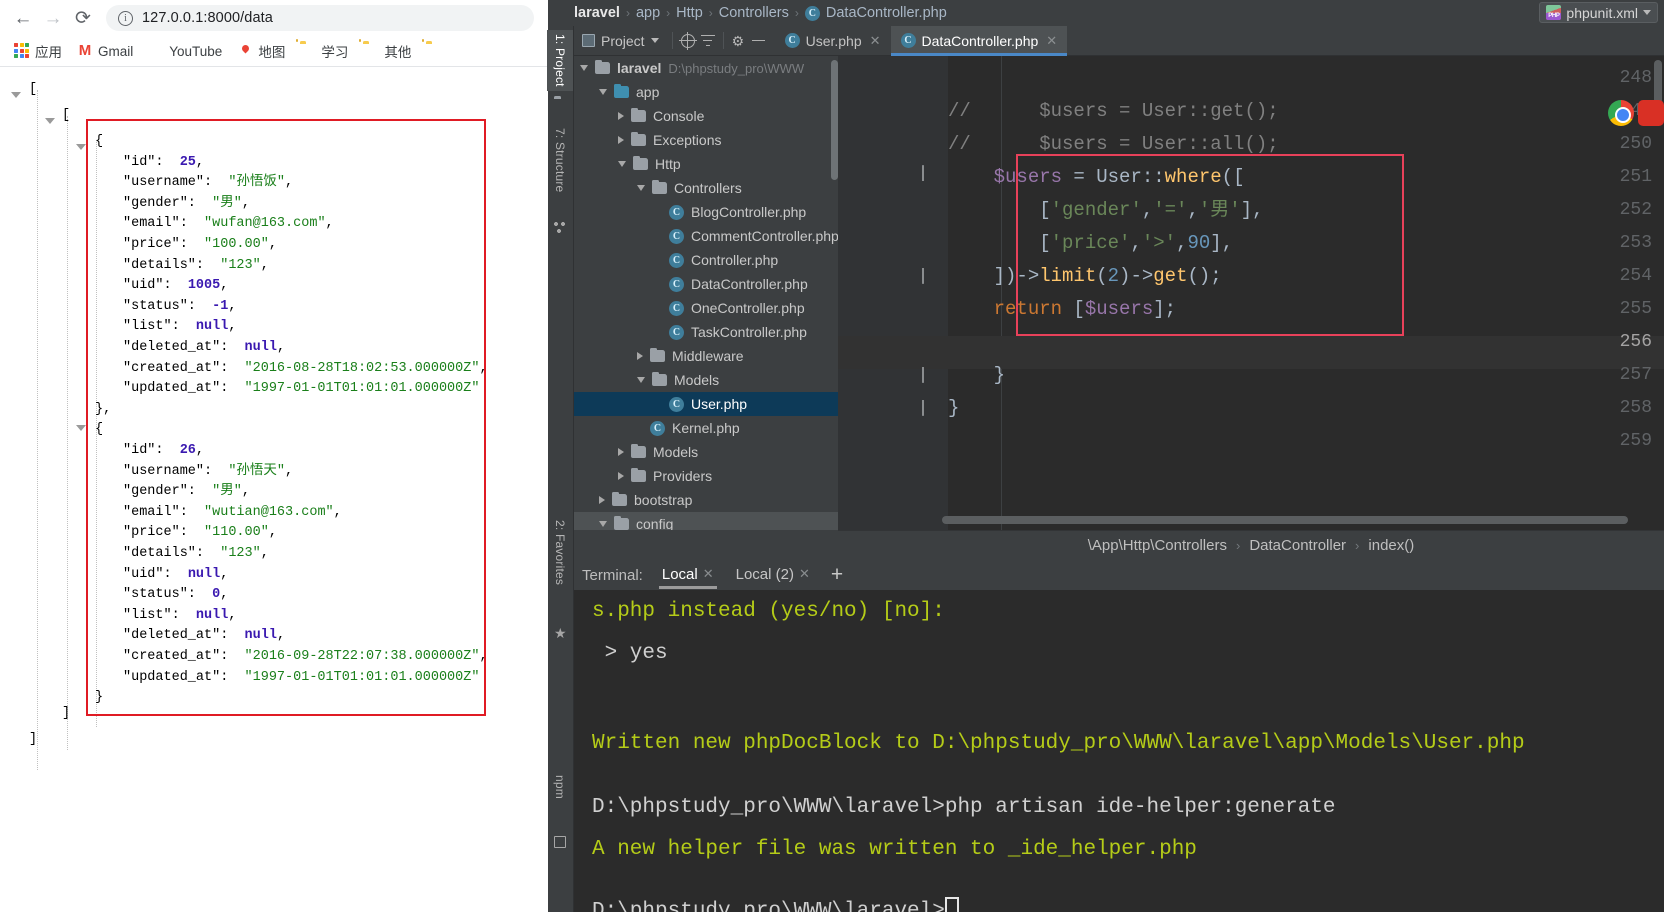  What do you see at coordinates (759, 41) in the screenshot?
I see `hide-icon` at bounding box center [759, 41].